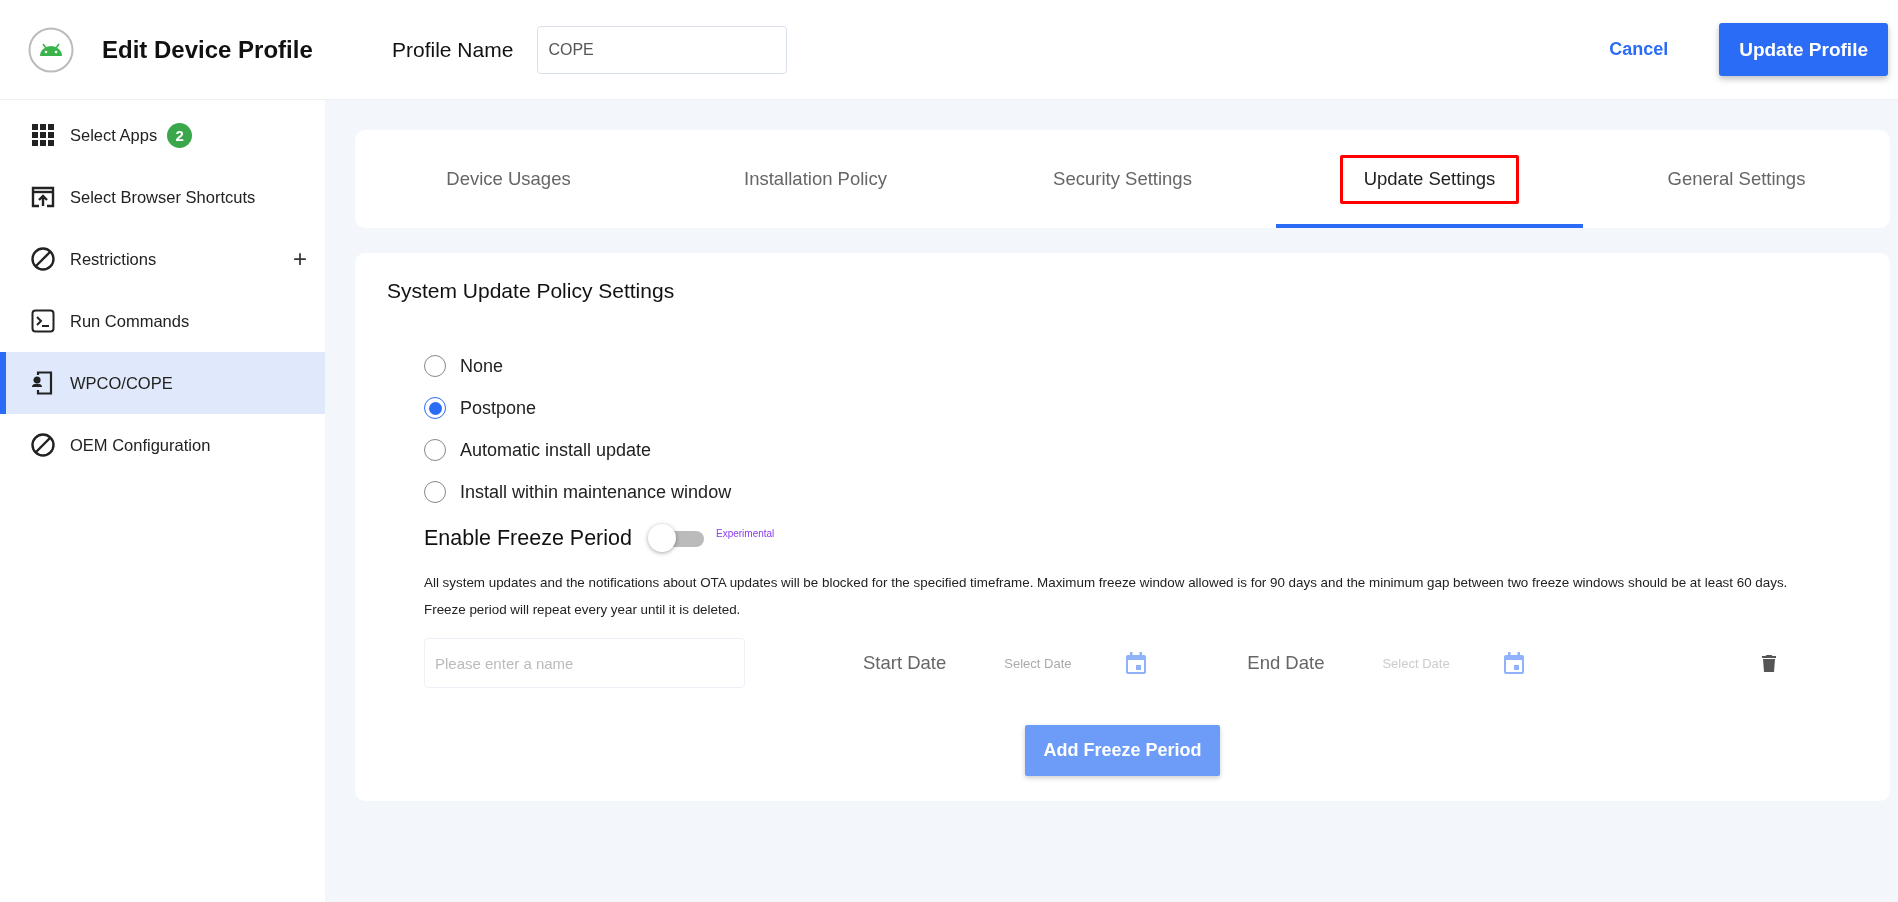  Describe the element at coordinates (208, 49) in the screenshot. I see `page-title: Edit Device Profile` at that location.